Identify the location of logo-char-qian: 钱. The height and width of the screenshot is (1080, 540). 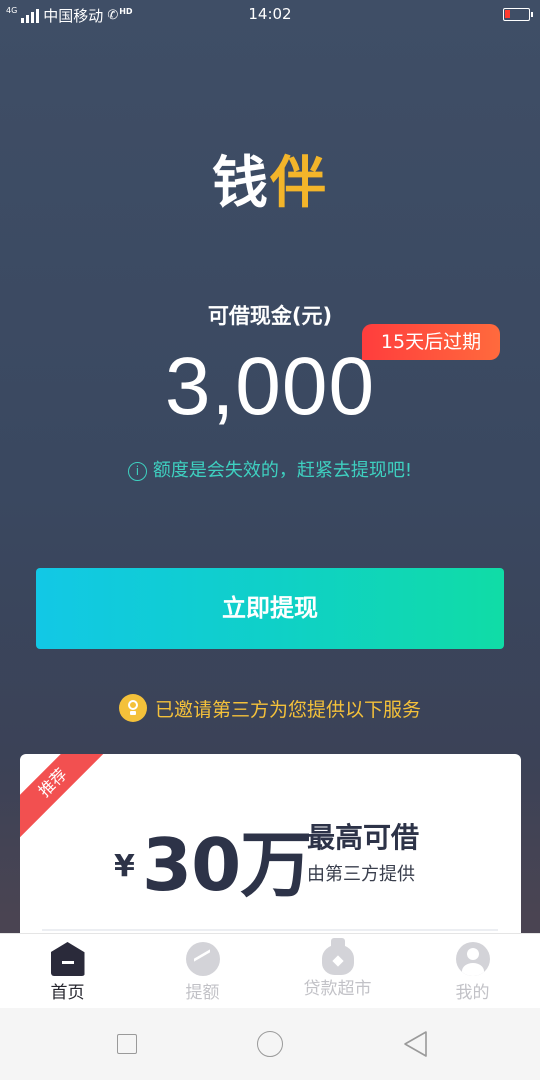
(241, 183).